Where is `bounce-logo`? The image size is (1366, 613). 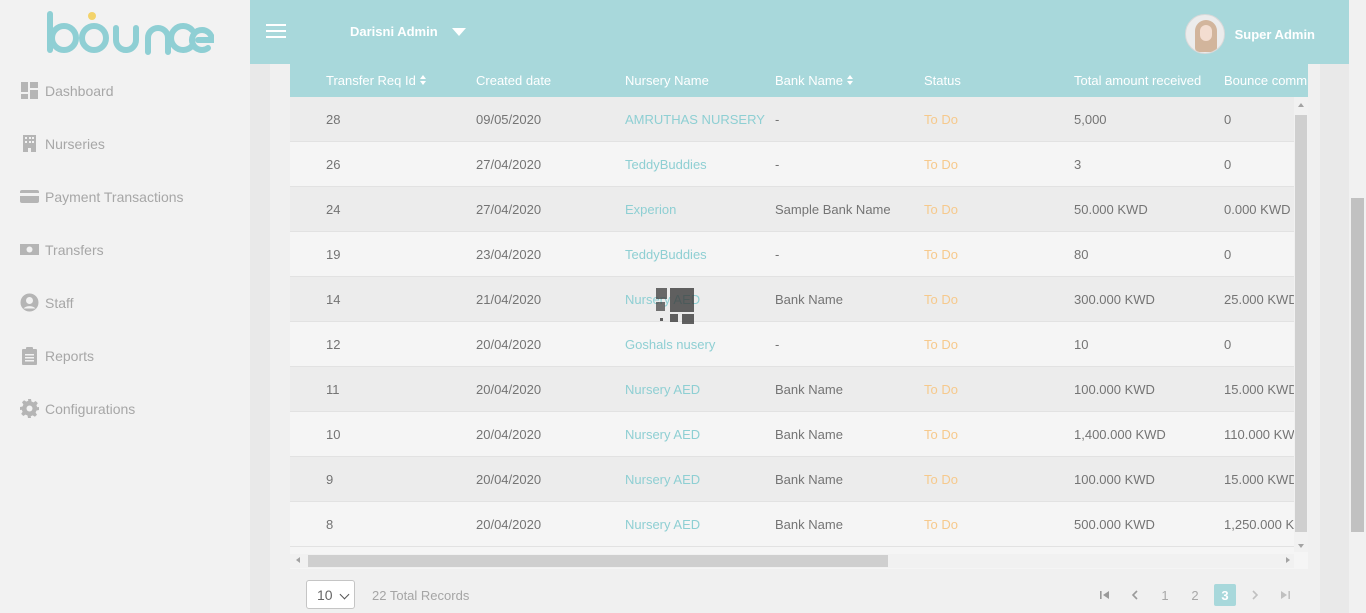
bounce-logo is located at coordinates (129, 34).